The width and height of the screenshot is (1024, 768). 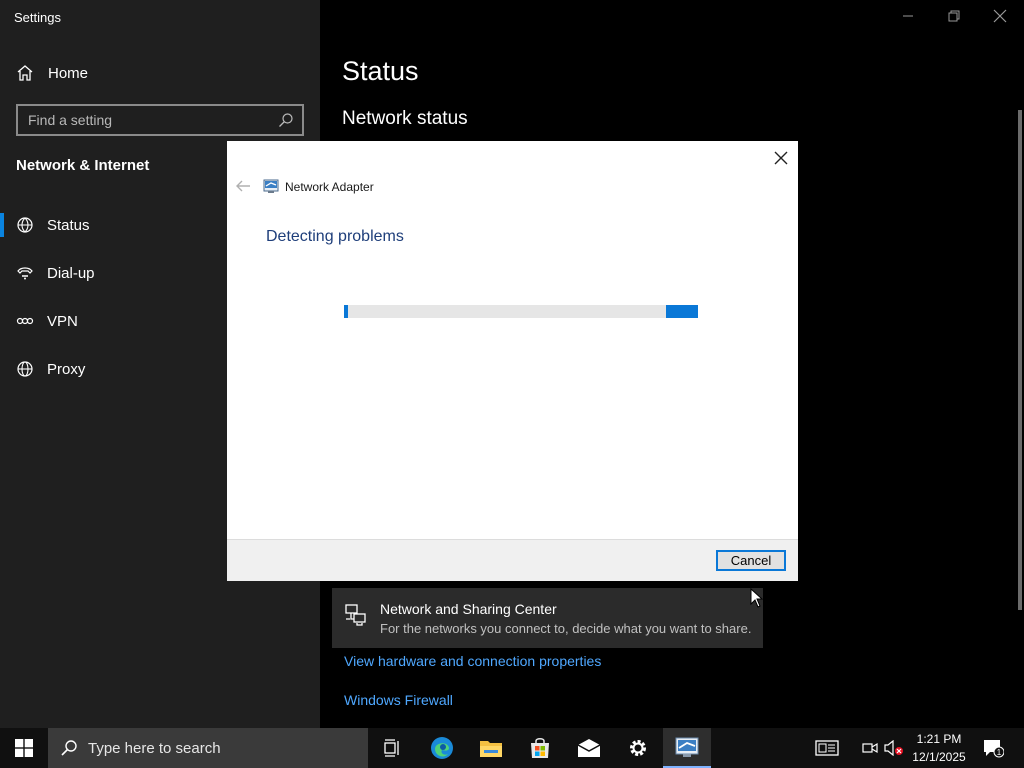 I want to click on volume-muted-icon, so click(x=893, y=748).